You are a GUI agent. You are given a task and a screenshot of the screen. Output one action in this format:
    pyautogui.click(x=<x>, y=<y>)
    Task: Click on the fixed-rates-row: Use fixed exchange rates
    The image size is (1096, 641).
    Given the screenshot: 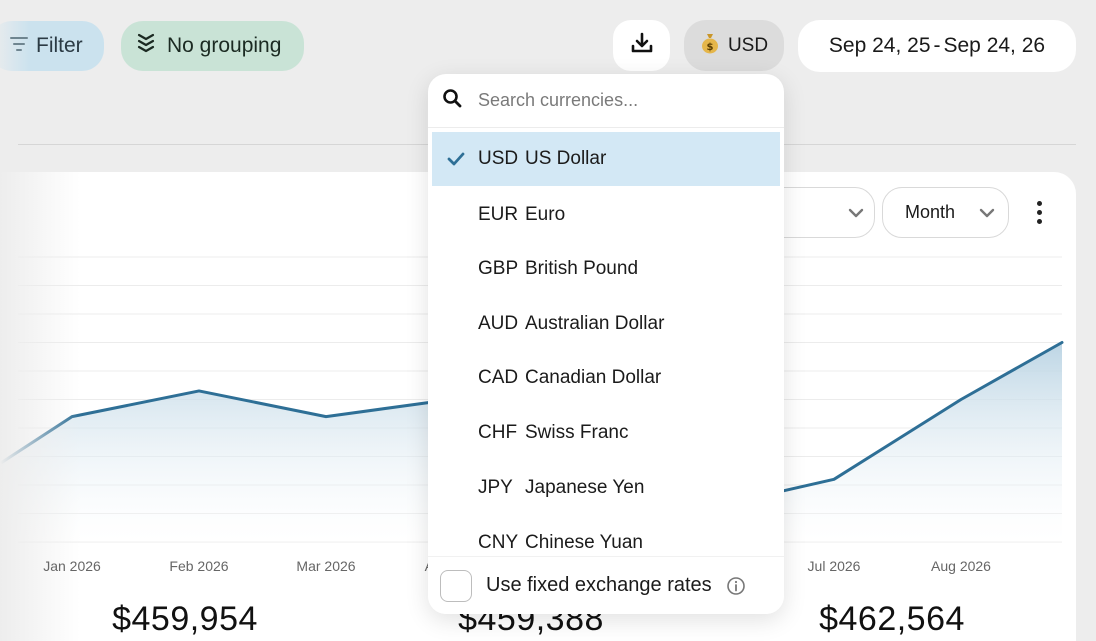 What is the action you would take?
    pyautogui.click(x=606, y=585)
    